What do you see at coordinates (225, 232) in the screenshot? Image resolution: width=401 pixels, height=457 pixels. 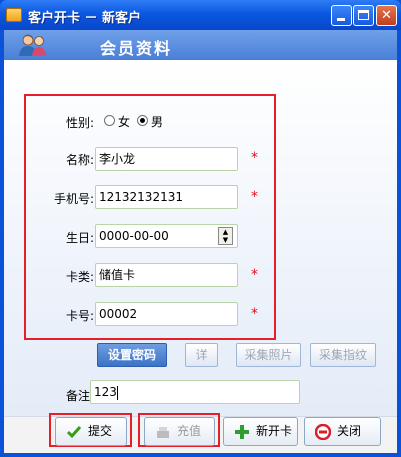 I see `spin-up-icon: ▲` at bounding box center [225, 232].